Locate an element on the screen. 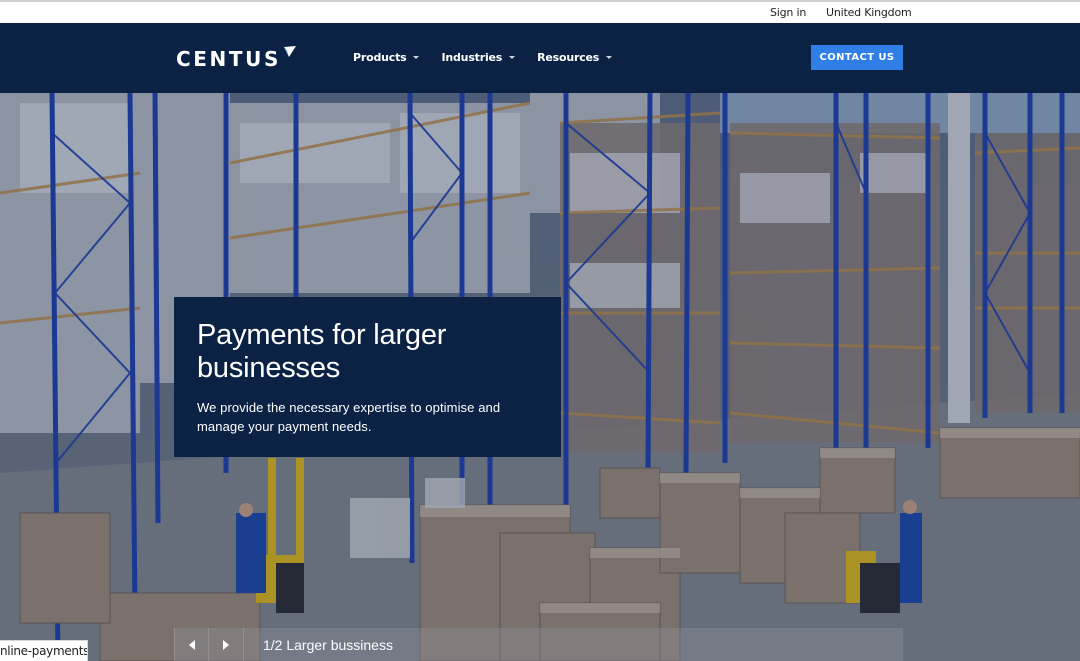 Image resolution: width=1080 pixels, height=661 pixels. carousel-prev-button is located at coordinates (191, 644).